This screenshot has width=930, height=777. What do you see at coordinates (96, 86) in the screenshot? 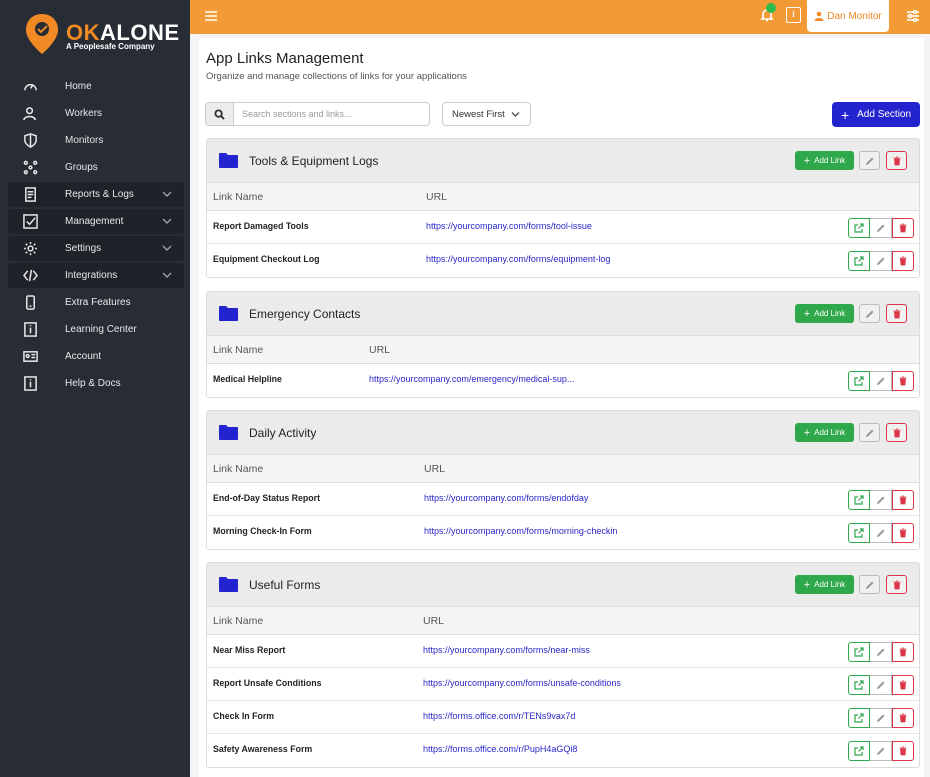
I see `sidebar-item-home: Home` at bounding box center [96, 86].